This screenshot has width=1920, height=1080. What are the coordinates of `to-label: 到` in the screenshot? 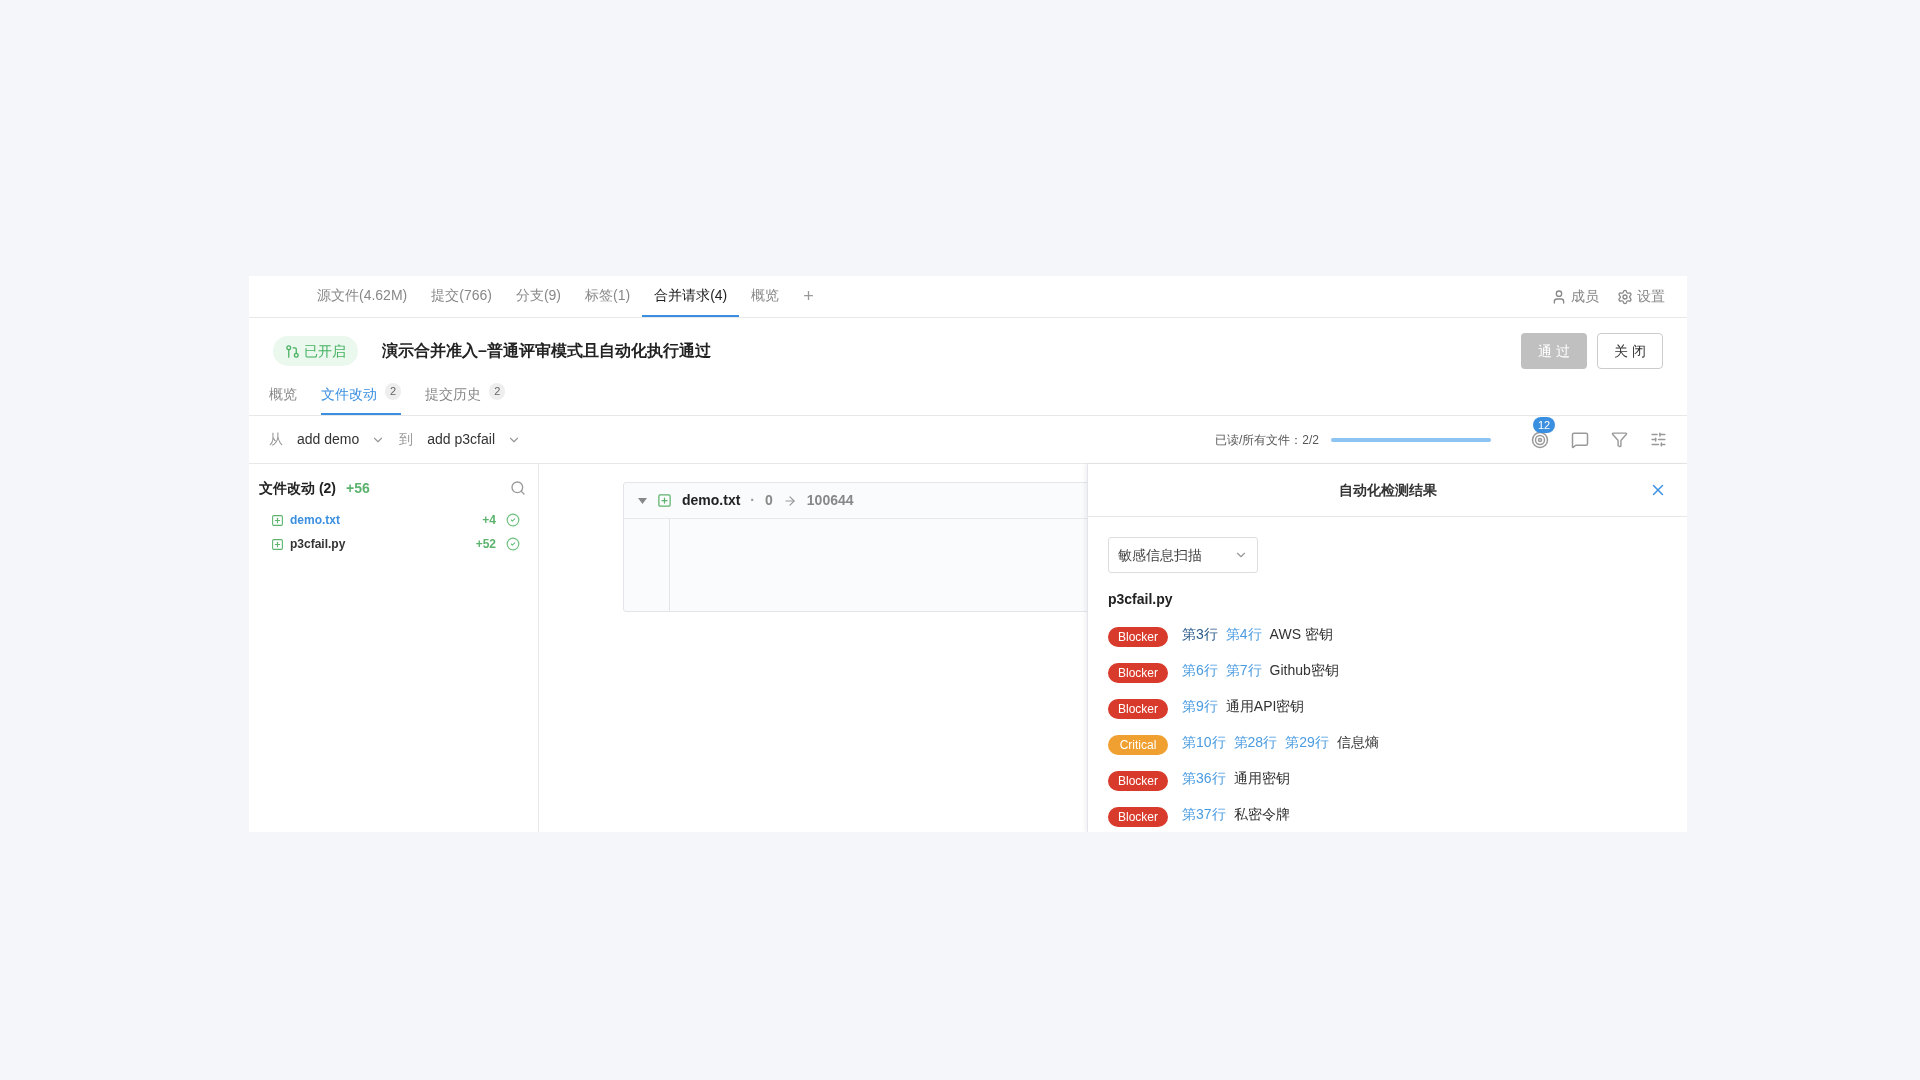 It's located at (406, 439).